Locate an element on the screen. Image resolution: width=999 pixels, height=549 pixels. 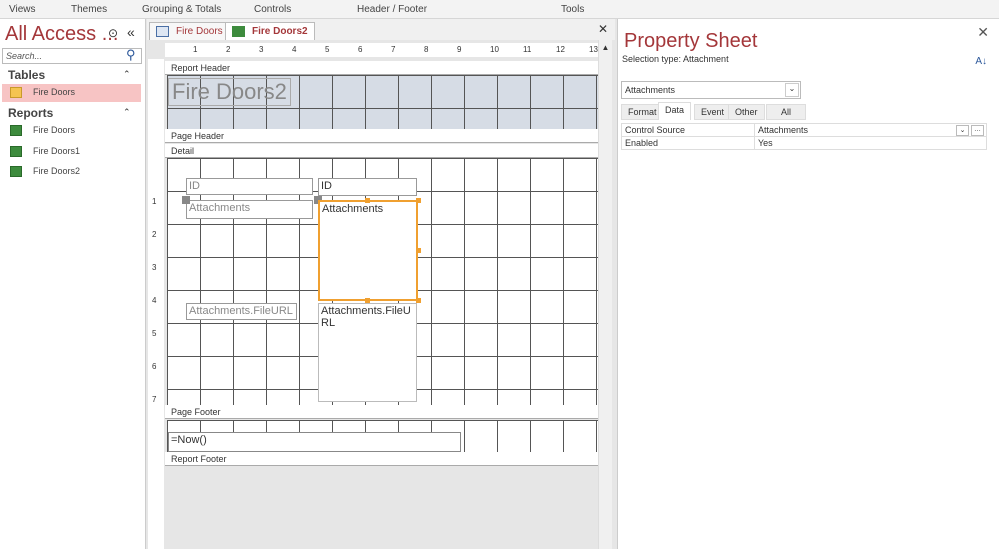
nav-report-fire-doors2: Fire Doors2 is located at coordinates (71, 172).